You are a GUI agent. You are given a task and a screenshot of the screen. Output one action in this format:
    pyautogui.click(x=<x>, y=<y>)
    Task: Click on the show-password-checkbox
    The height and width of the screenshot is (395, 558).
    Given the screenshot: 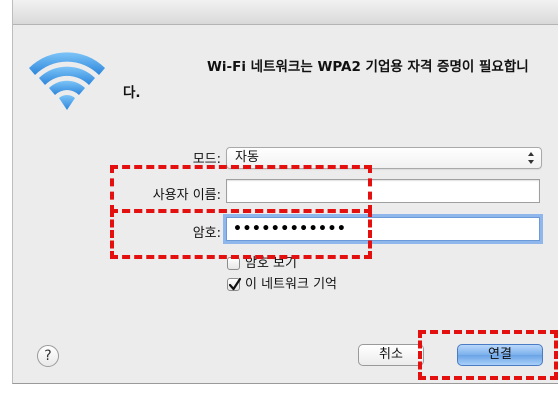 What is the action you would take?
    pyautogui.click(x=233, y=263)
    